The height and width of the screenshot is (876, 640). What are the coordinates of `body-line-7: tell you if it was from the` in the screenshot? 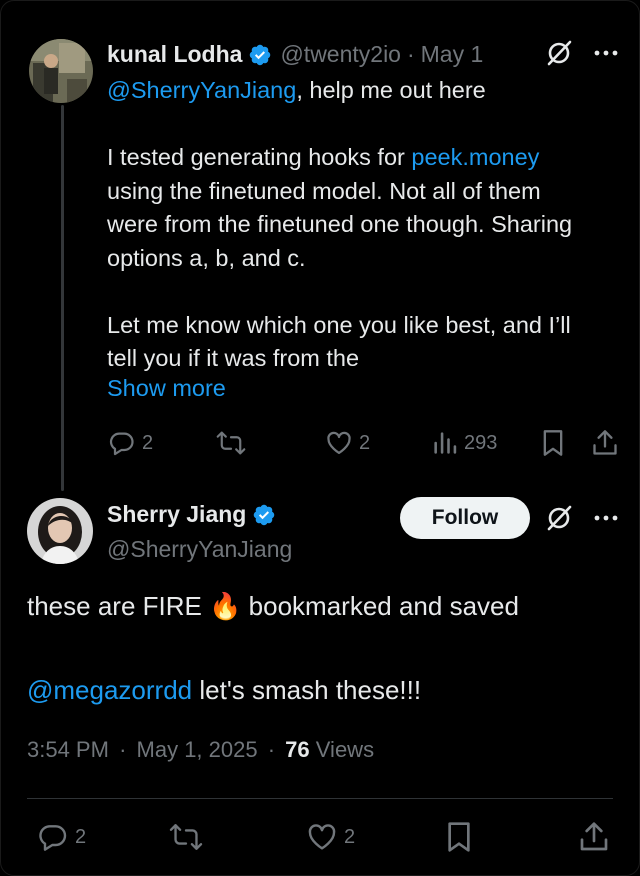 It's located at (233, 358).